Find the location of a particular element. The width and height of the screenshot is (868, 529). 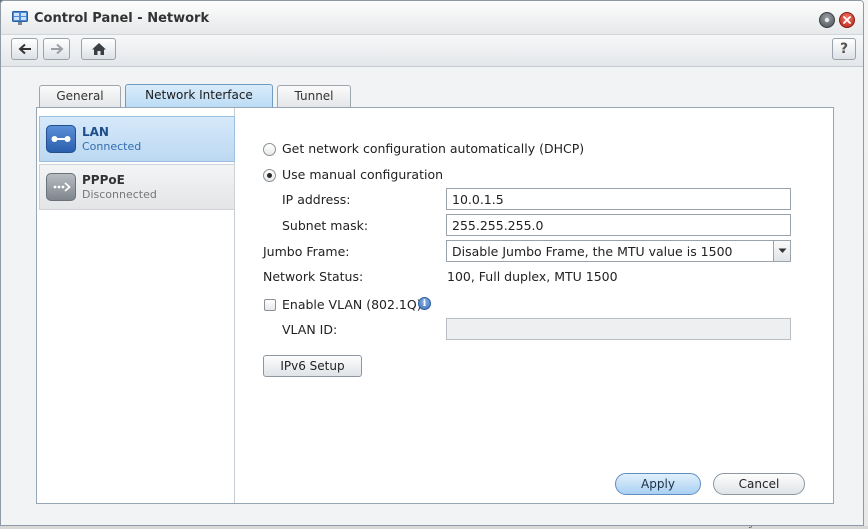

enable-vlan-checkbox is located at coordinates (270, 305).